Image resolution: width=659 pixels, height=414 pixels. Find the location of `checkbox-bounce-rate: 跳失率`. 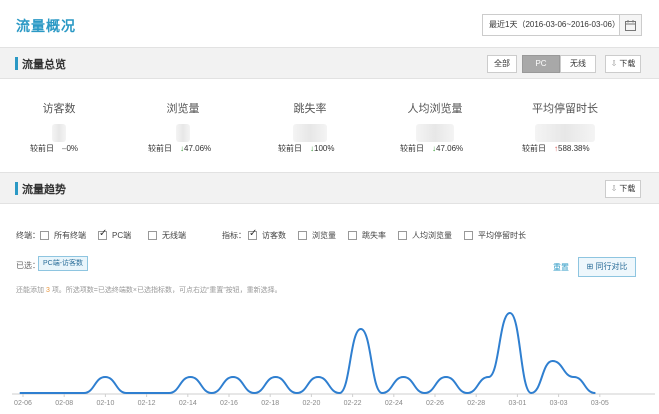

checkbox-bounce-rate: 跳失率 is located at coordinates (367, 235).